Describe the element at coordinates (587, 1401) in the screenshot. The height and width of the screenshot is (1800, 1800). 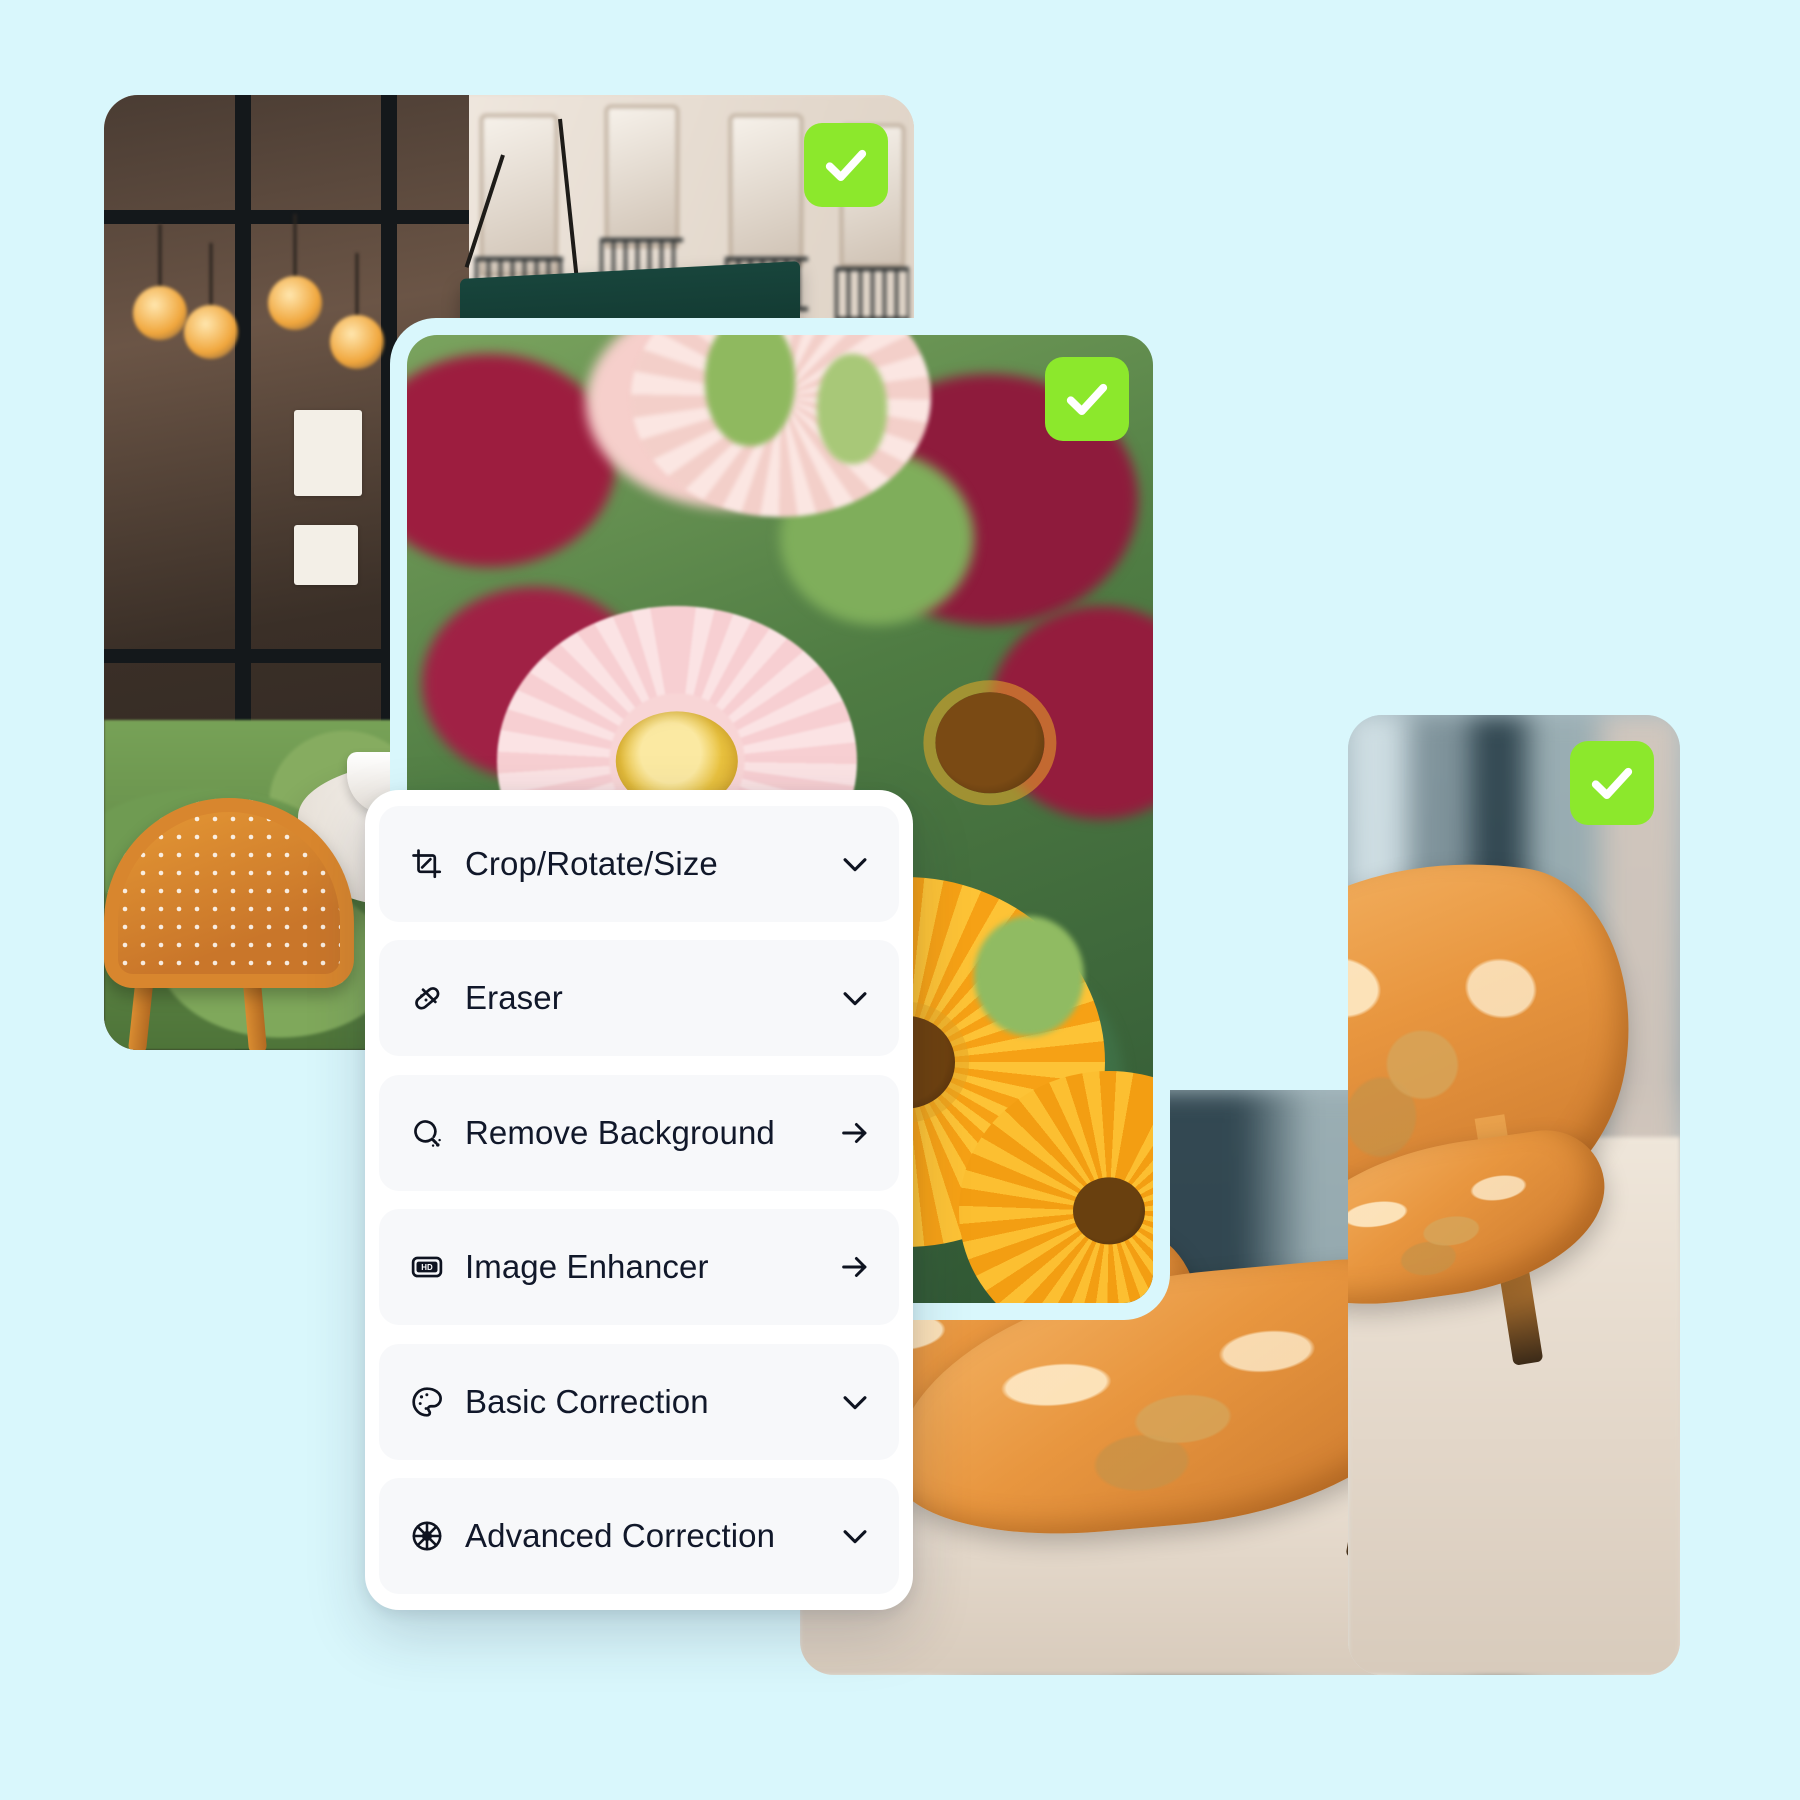
I see `menu-item-label: Basic Correction` at that location.